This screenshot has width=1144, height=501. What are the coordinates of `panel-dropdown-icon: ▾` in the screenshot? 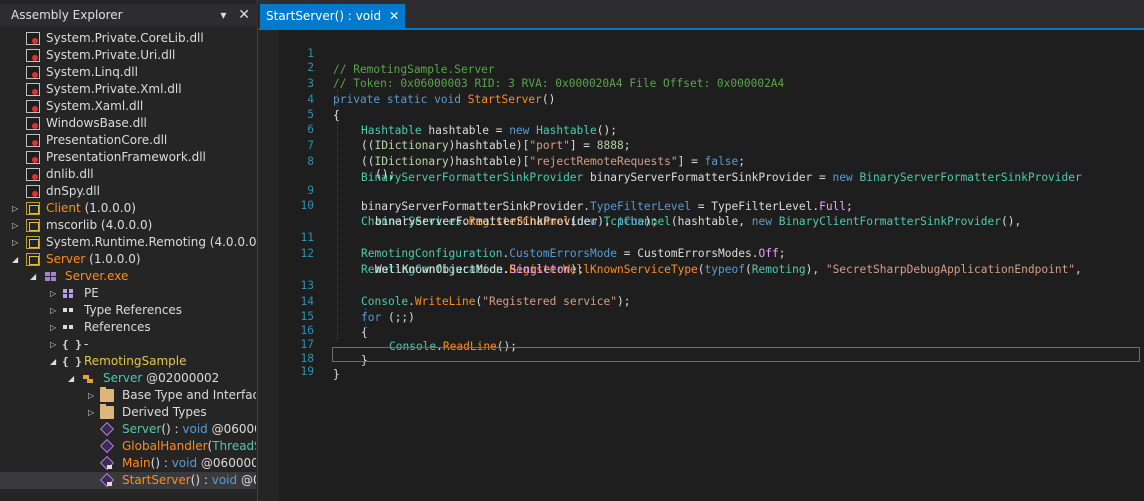 It's located at (223, 15).